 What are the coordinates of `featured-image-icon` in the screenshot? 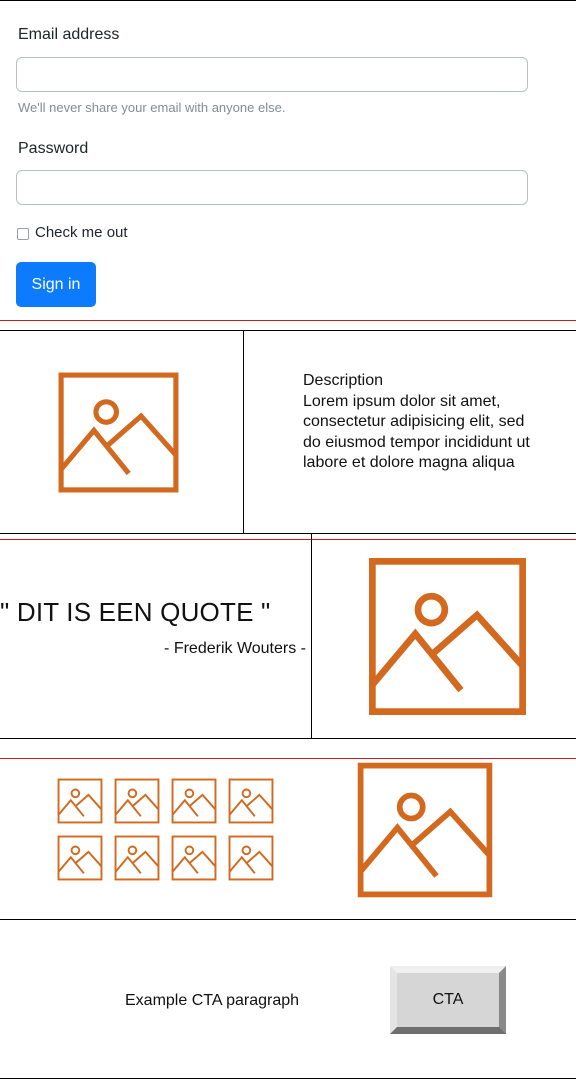 It's located at (425, 830).